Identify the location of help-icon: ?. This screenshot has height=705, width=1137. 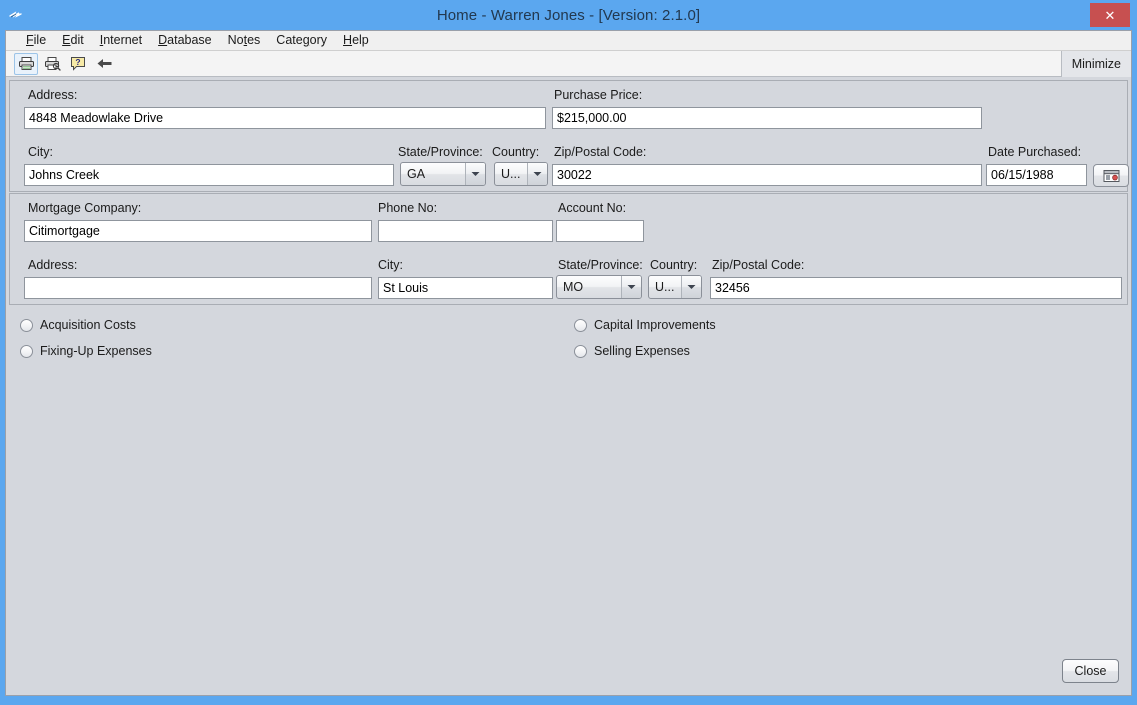
(78, 64).